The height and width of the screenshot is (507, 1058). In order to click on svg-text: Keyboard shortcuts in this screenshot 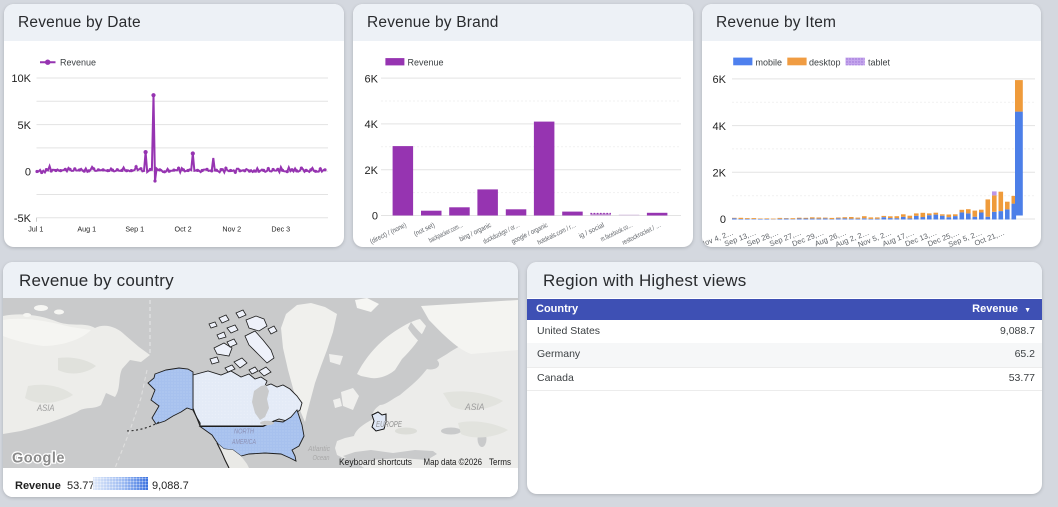, I will do `click(375, 462)`.